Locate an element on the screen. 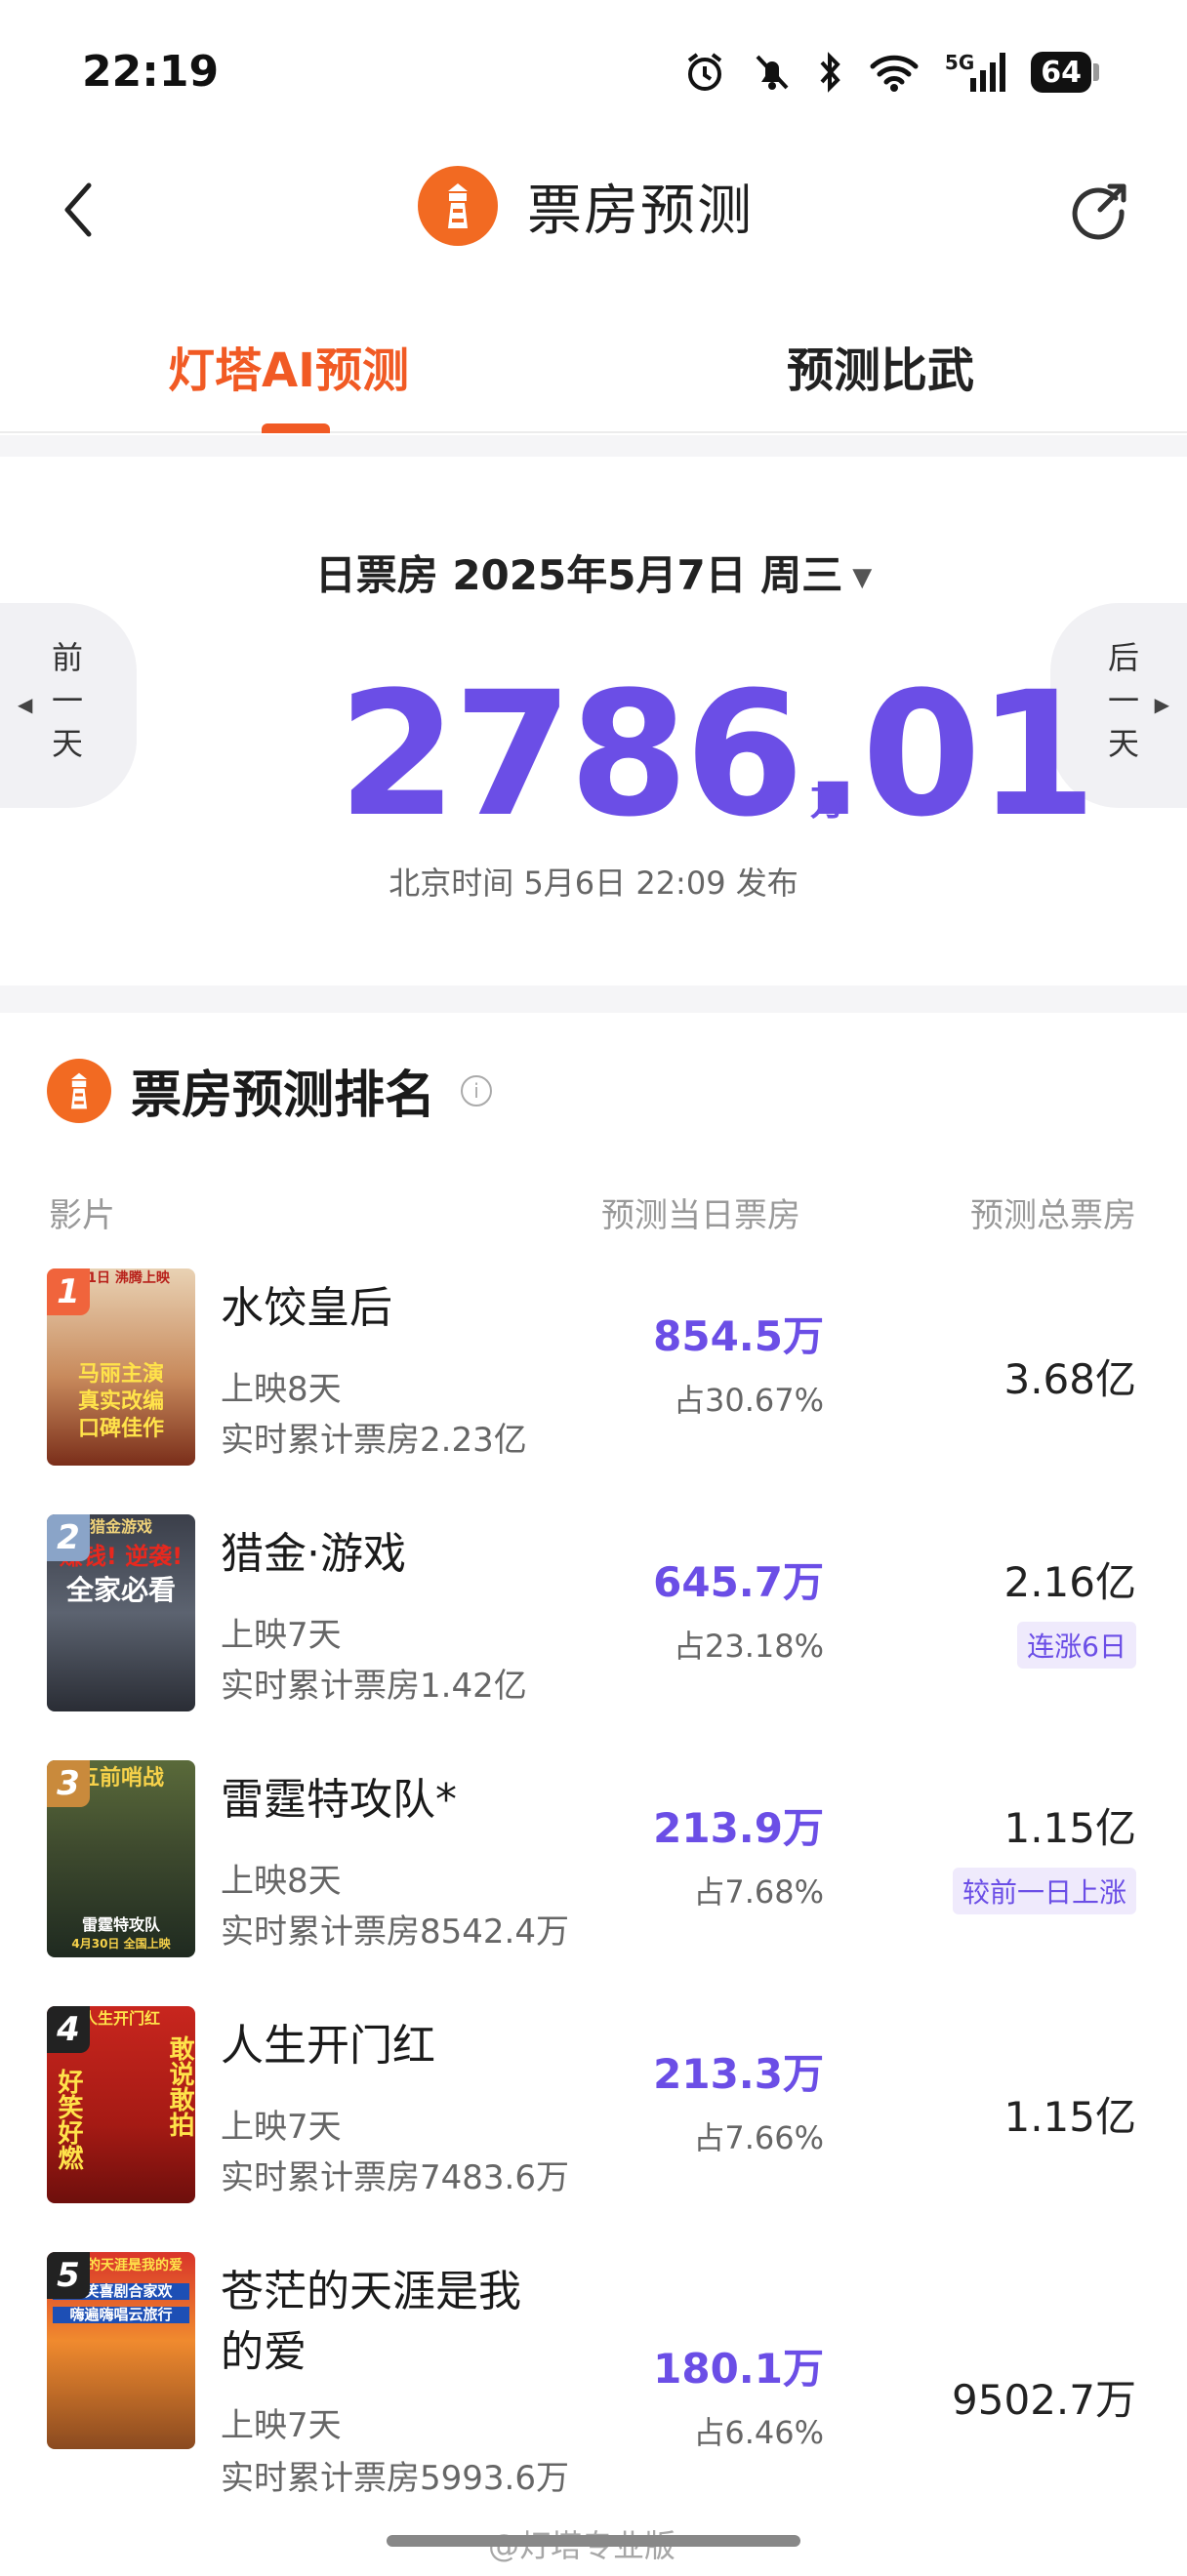 The image size is (1187, 2576). tab-ai-forecast: 灯塔AI预测 is located at coordinates (288, 366).